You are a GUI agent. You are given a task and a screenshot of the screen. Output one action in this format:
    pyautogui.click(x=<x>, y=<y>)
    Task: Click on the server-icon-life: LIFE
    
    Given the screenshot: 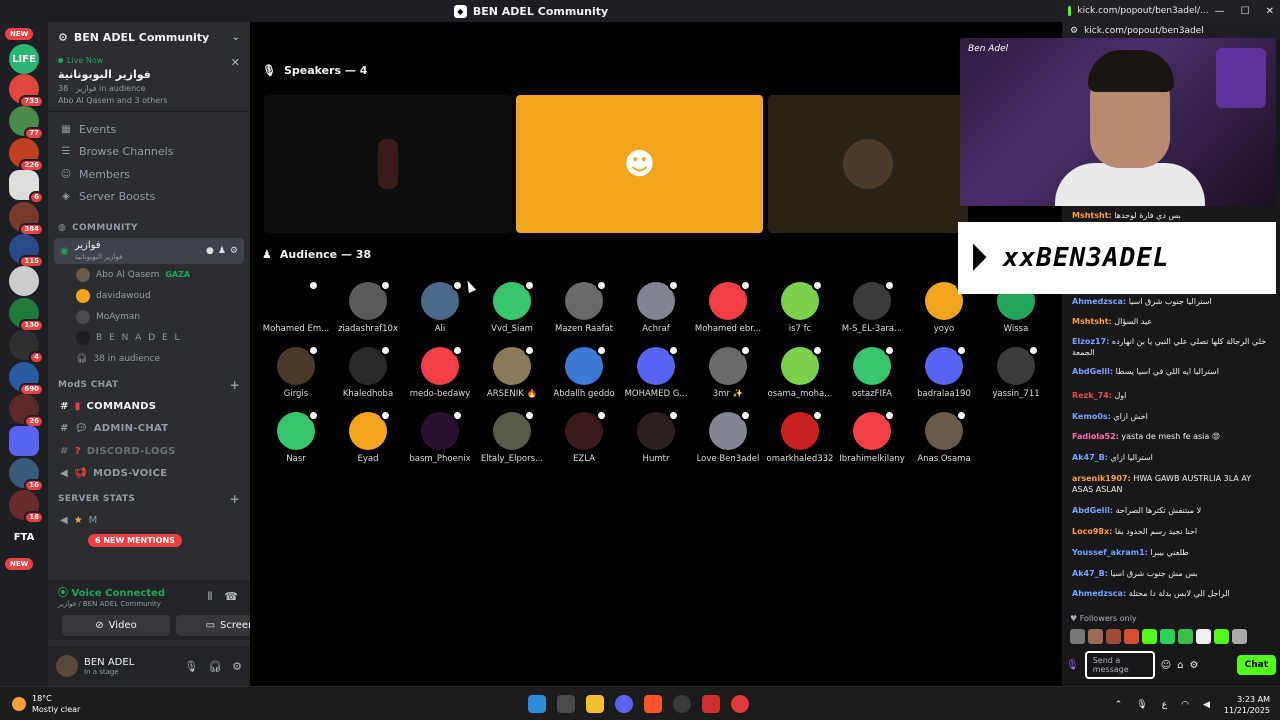 What is the action you would take?
    pyautogui.click(x=24, y=59)
    